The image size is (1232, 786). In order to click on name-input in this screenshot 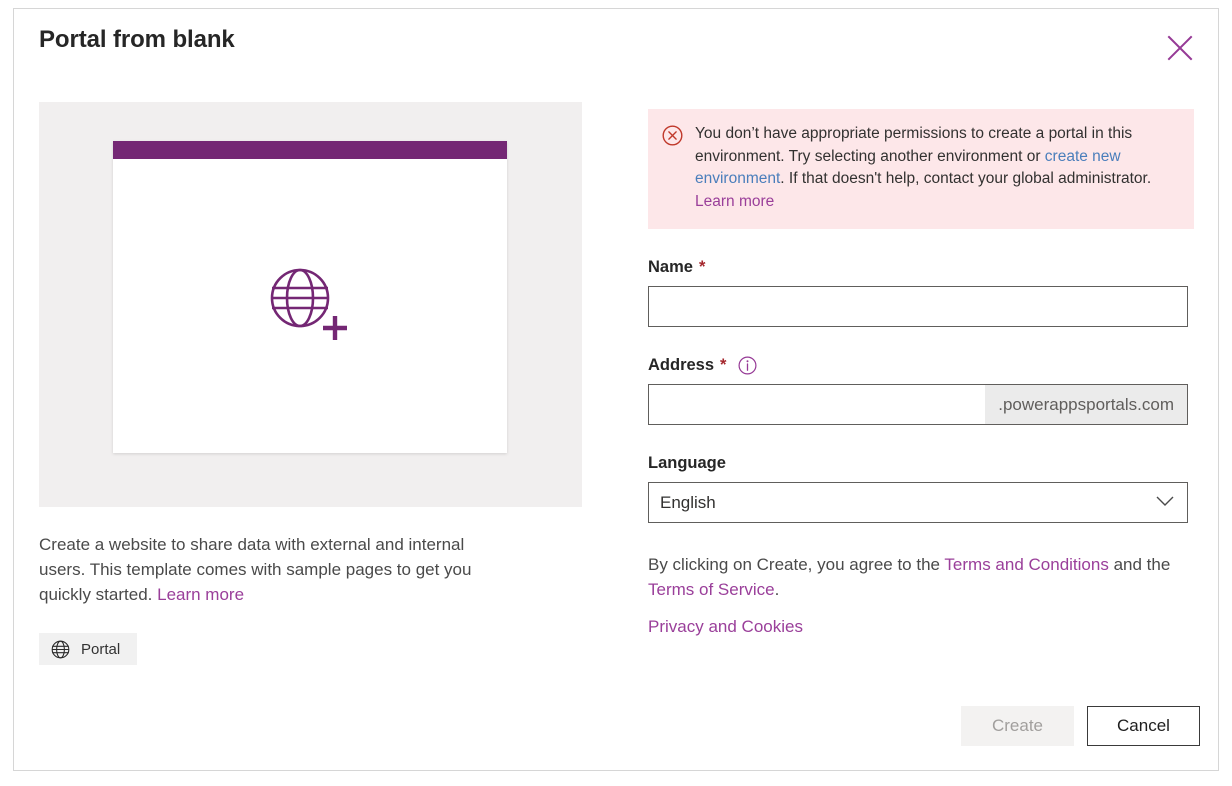, I will do `click(918, 306)`.